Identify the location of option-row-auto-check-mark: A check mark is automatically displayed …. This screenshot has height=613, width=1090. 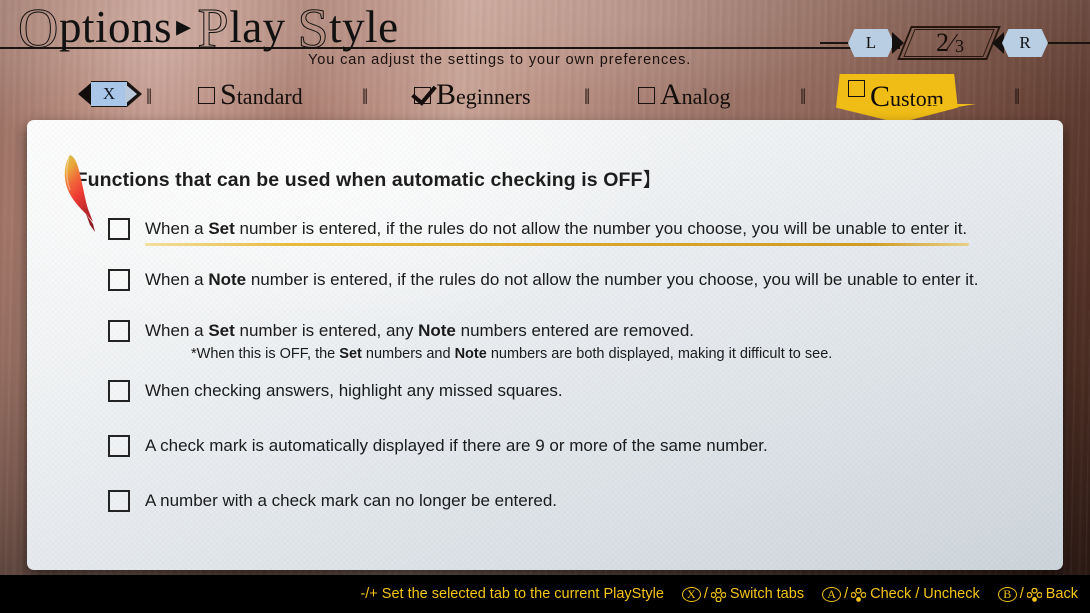
(438, 445).